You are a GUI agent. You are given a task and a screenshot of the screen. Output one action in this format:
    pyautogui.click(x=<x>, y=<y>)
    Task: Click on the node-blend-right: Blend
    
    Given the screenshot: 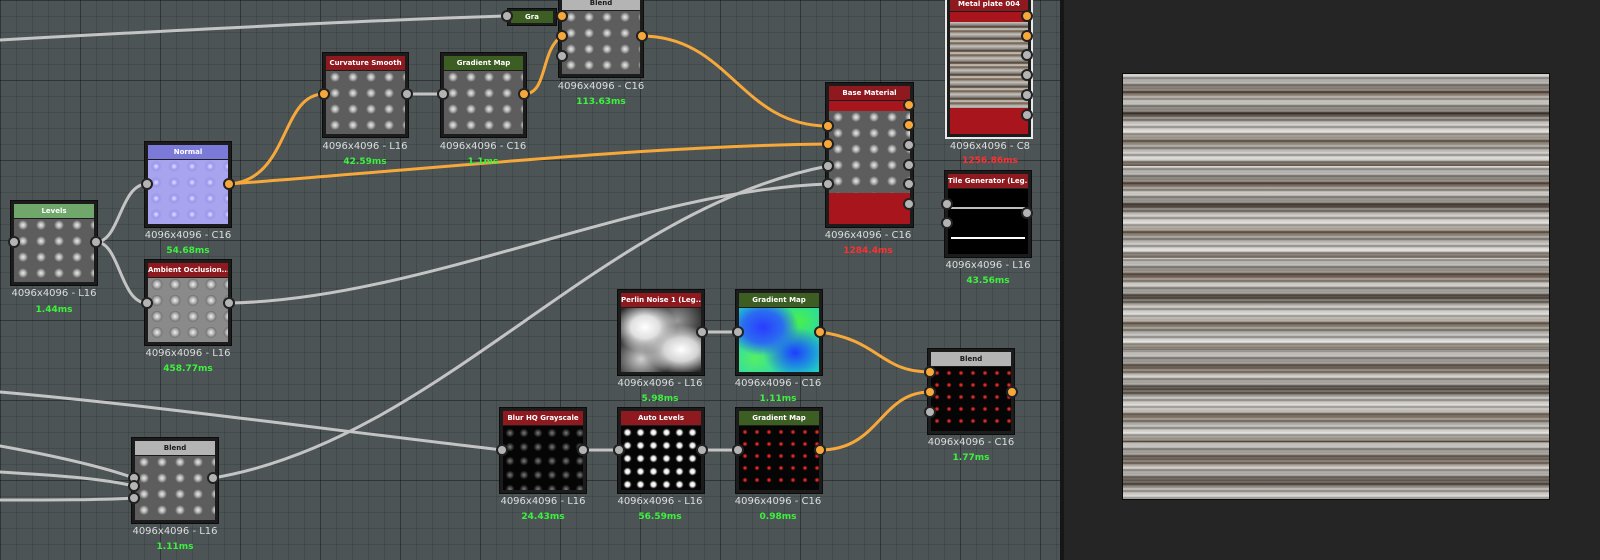 What is the action you would take?
    pyautogui.click(x=971, y=391)
    